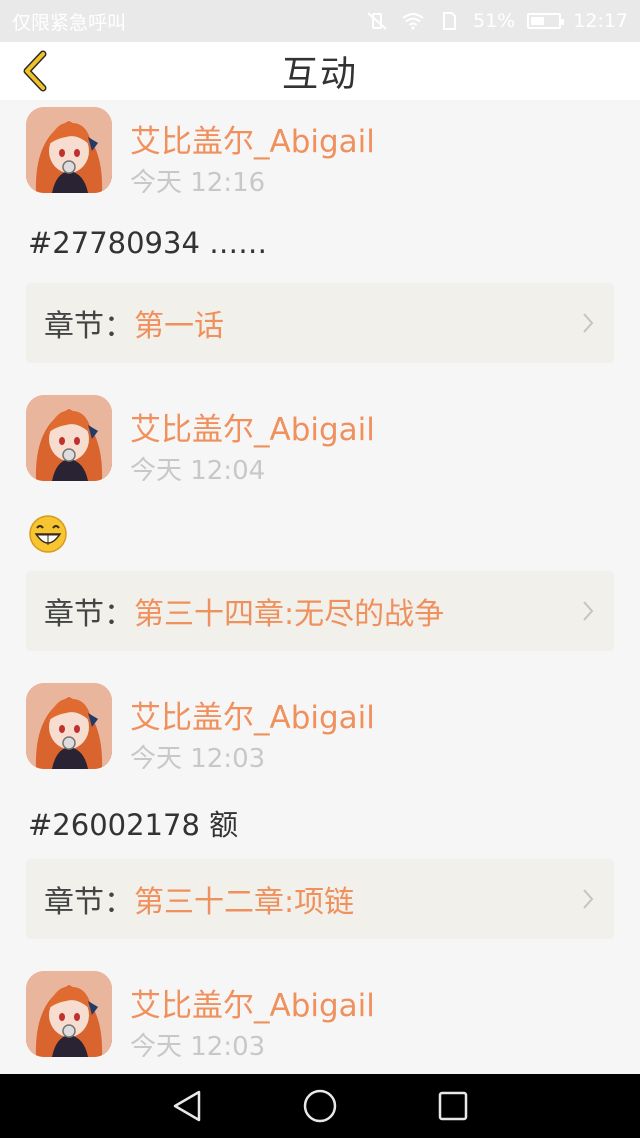  I want to click on comment-text: #26002178 额, so click(133, 823).